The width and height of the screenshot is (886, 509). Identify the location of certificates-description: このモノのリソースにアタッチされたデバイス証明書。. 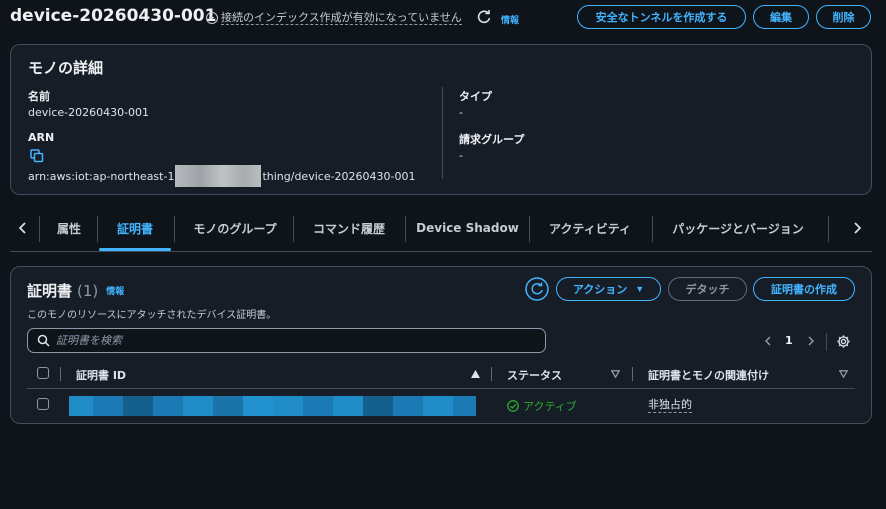
(152, 315).